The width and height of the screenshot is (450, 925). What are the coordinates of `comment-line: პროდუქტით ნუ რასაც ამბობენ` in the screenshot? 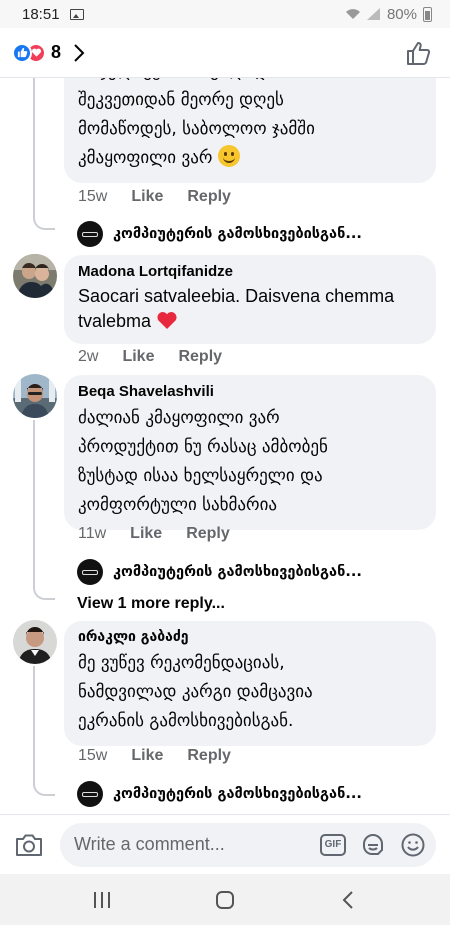 It's located at (203, 447).